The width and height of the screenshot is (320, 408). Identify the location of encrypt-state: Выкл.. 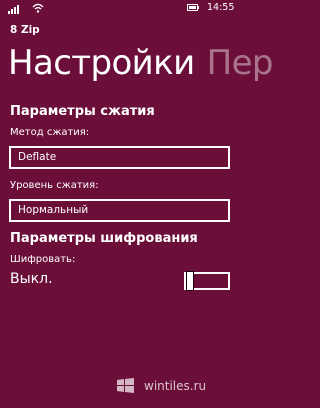
(31, 279).